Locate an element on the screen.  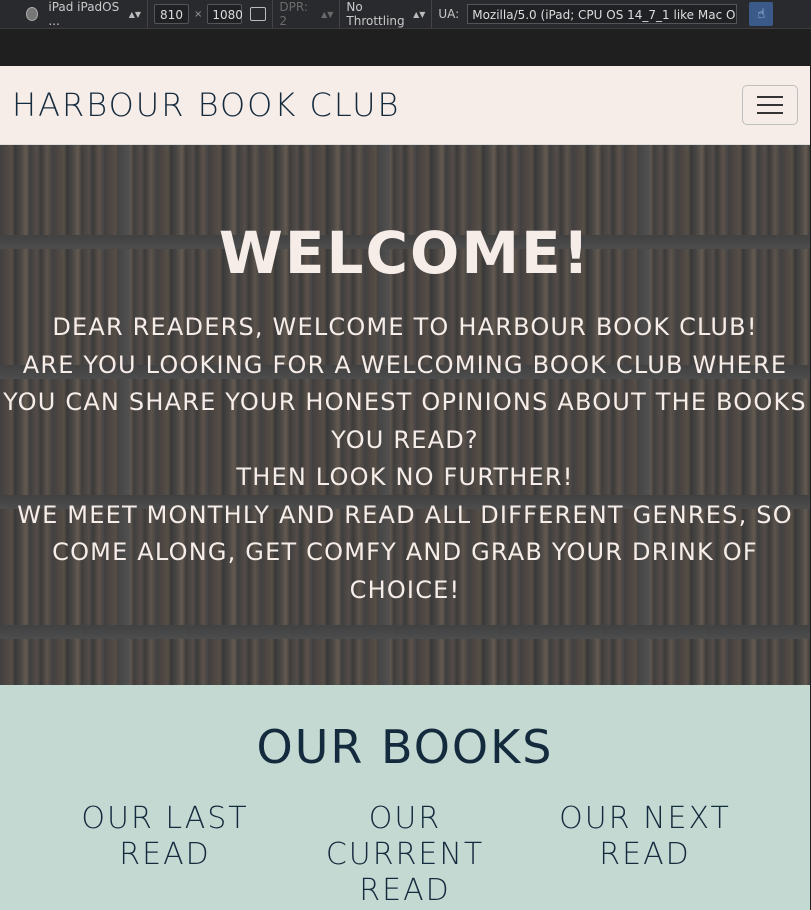
hero-title: WELCOME! is located at coordinates (405, 253).